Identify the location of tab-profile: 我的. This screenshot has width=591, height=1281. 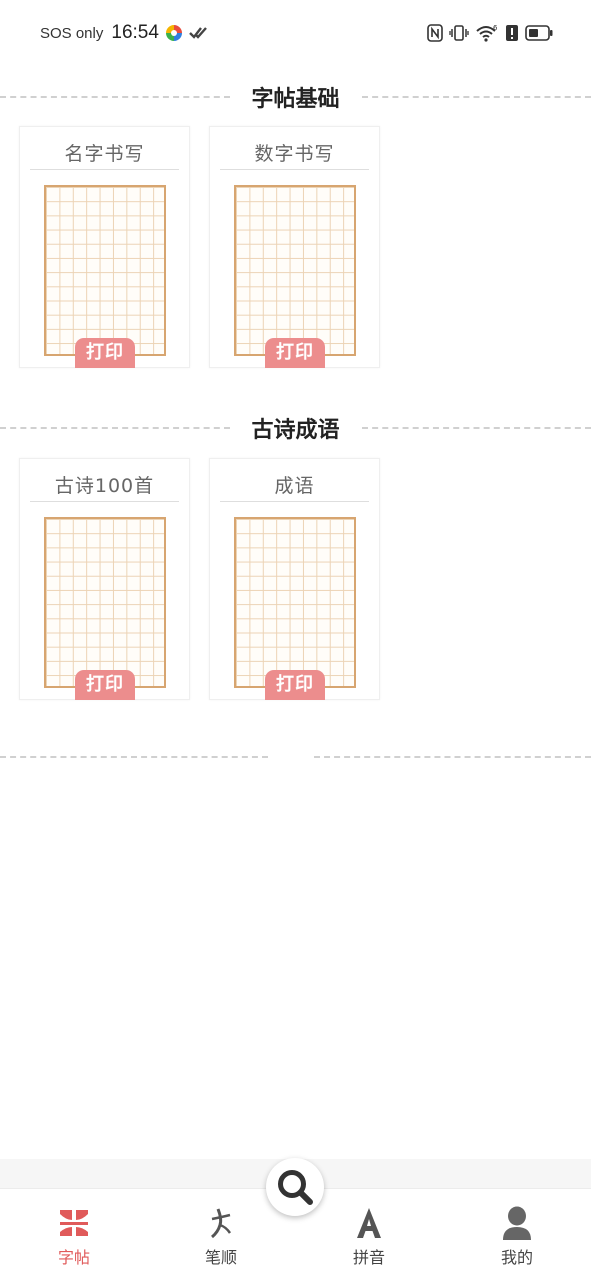
(517, 1235).